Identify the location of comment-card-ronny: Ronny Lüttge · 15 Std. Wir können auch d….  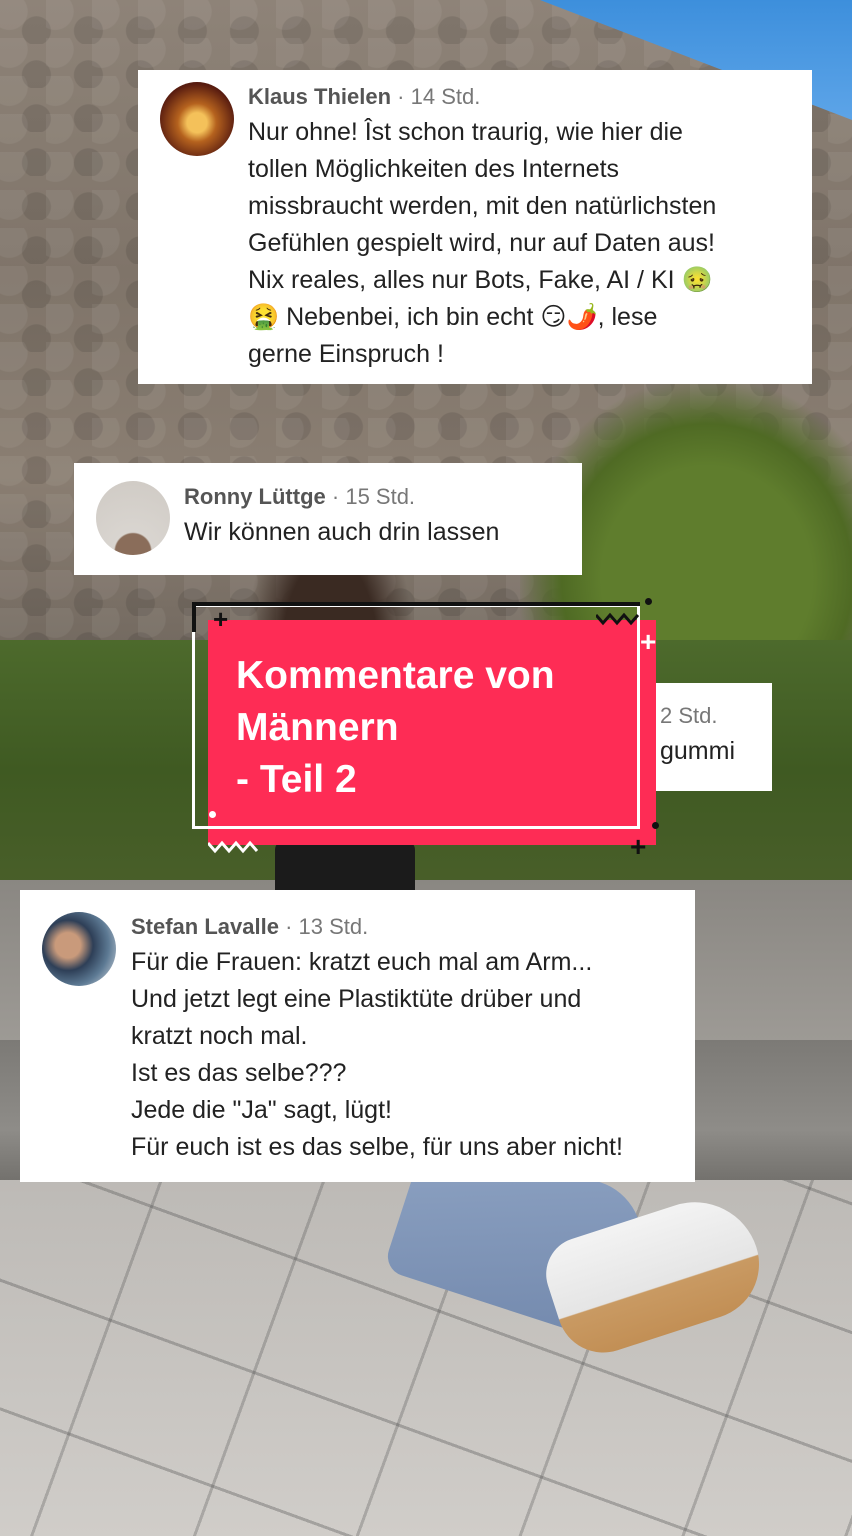
(328, 519).